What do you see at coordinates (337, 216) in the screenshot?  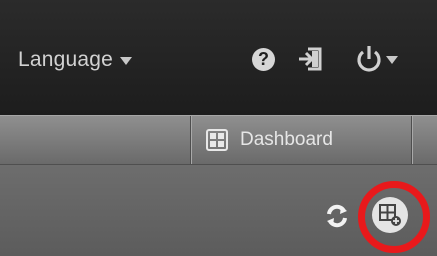 I see `refresh-icon` at bounding box center [337, 216].